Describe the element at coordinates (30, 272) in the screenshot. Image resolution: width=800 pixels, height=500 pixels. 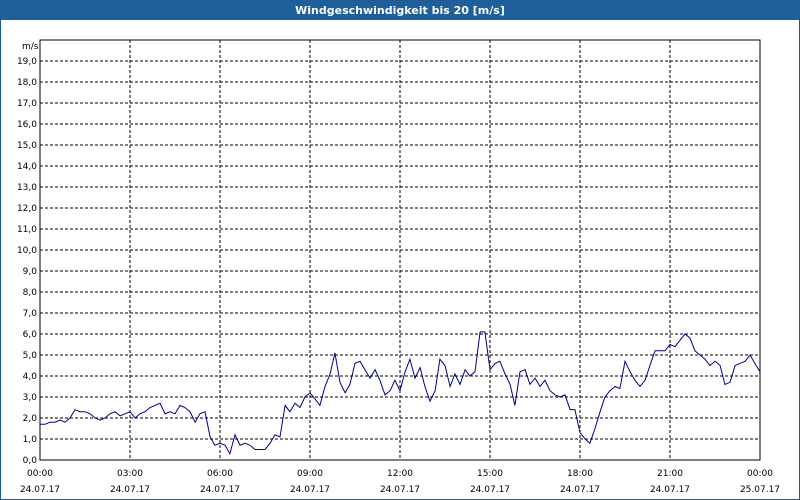
I see `y-tick-label: 9,0` at that location.